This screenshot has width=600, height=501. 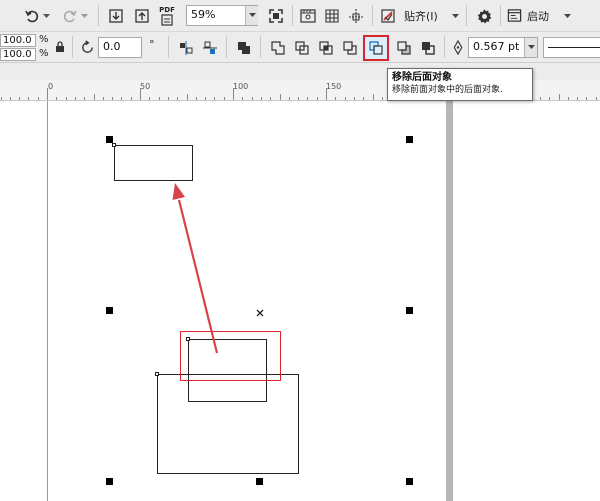 What do you see at coordinates (447, 90) in the screenshot?
I see `tooltip-description: 移除前面对象中的后面对象.` at bounding box center [447, 90].